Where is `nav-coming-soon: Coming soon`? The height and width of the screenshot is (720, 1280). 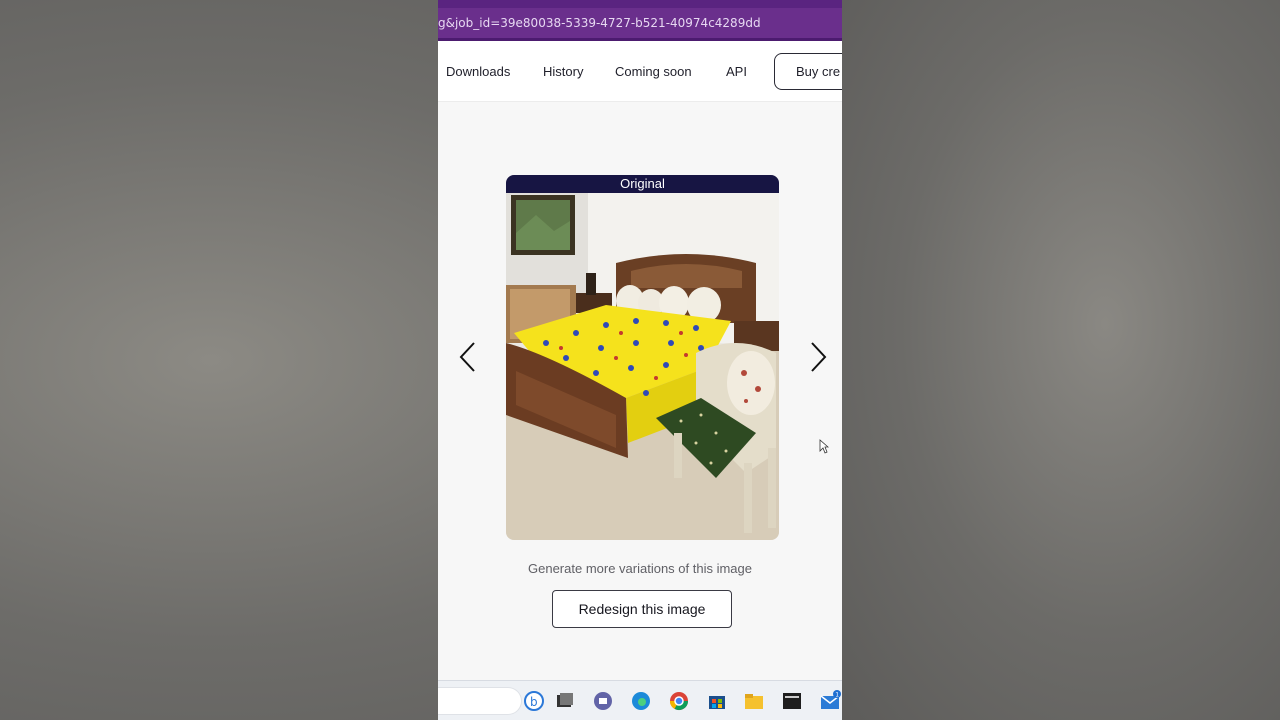 nav-coming-soon: Coming soon is located at coordinates (653, 71).